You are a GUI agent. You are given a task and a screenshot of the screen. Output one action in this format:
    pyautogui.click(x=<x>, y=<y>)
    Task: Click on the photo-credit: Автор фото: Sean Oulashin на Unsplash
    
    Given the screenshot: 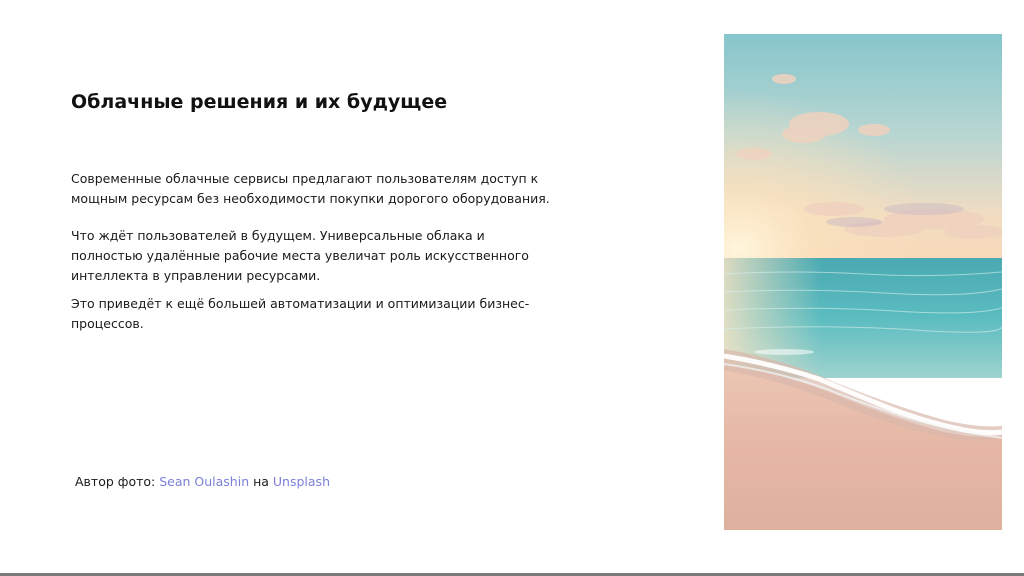 What is the action you would take?
    pyautogui.click(x=202, y=481)
    